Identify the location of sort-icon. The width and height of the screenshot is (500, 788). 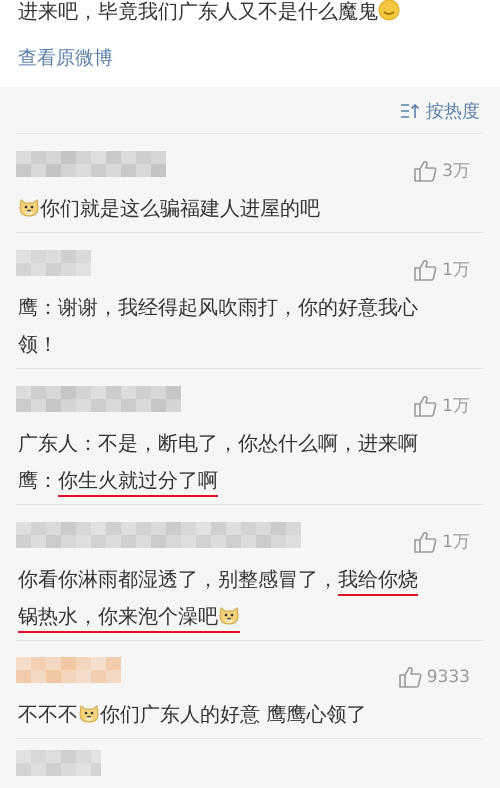
(410, 111).